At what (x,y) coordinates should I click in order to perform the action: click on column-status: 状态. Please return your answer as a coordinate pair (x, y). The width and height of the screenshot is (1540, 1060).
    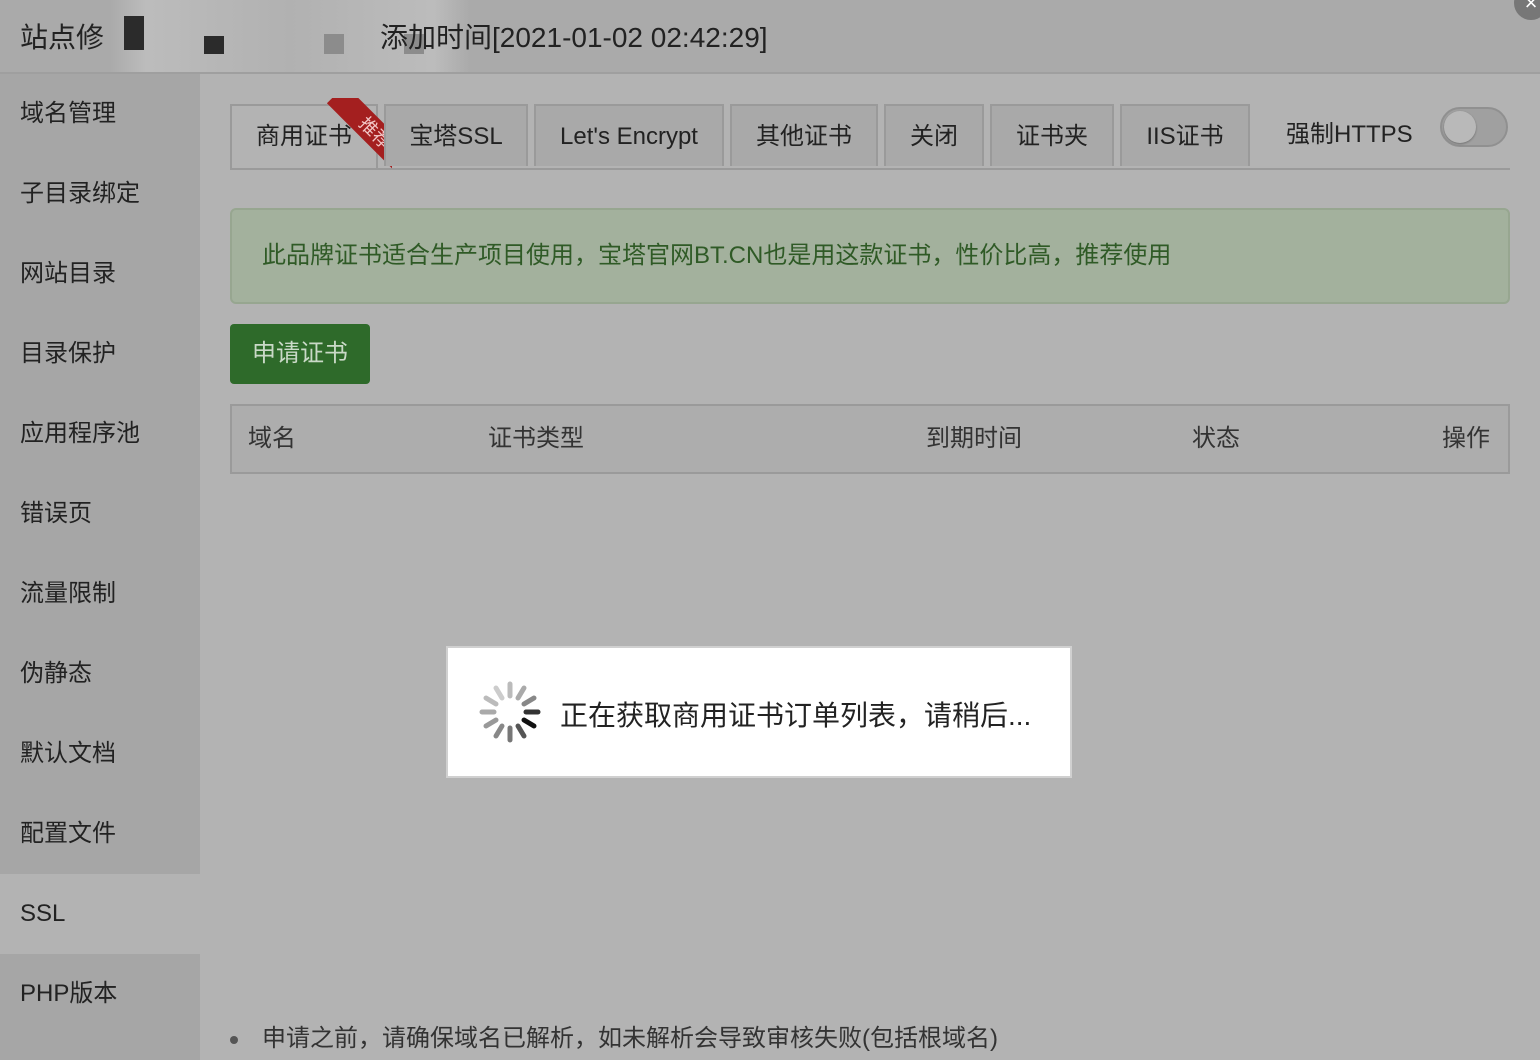
    Looking at the image, I should click on (1216, 438).